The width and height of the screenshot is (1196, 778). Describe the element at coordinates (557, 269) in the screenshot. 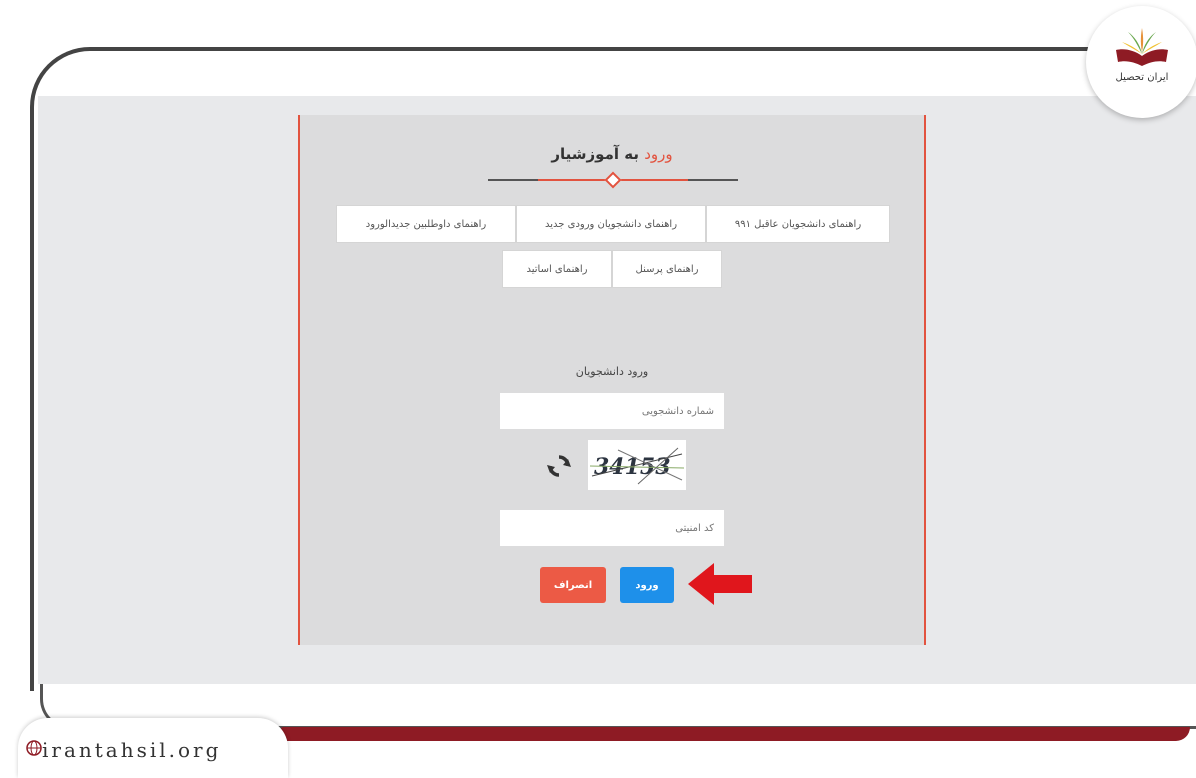

I see `guide-button-professors: راهنمای اساتید` at that location.